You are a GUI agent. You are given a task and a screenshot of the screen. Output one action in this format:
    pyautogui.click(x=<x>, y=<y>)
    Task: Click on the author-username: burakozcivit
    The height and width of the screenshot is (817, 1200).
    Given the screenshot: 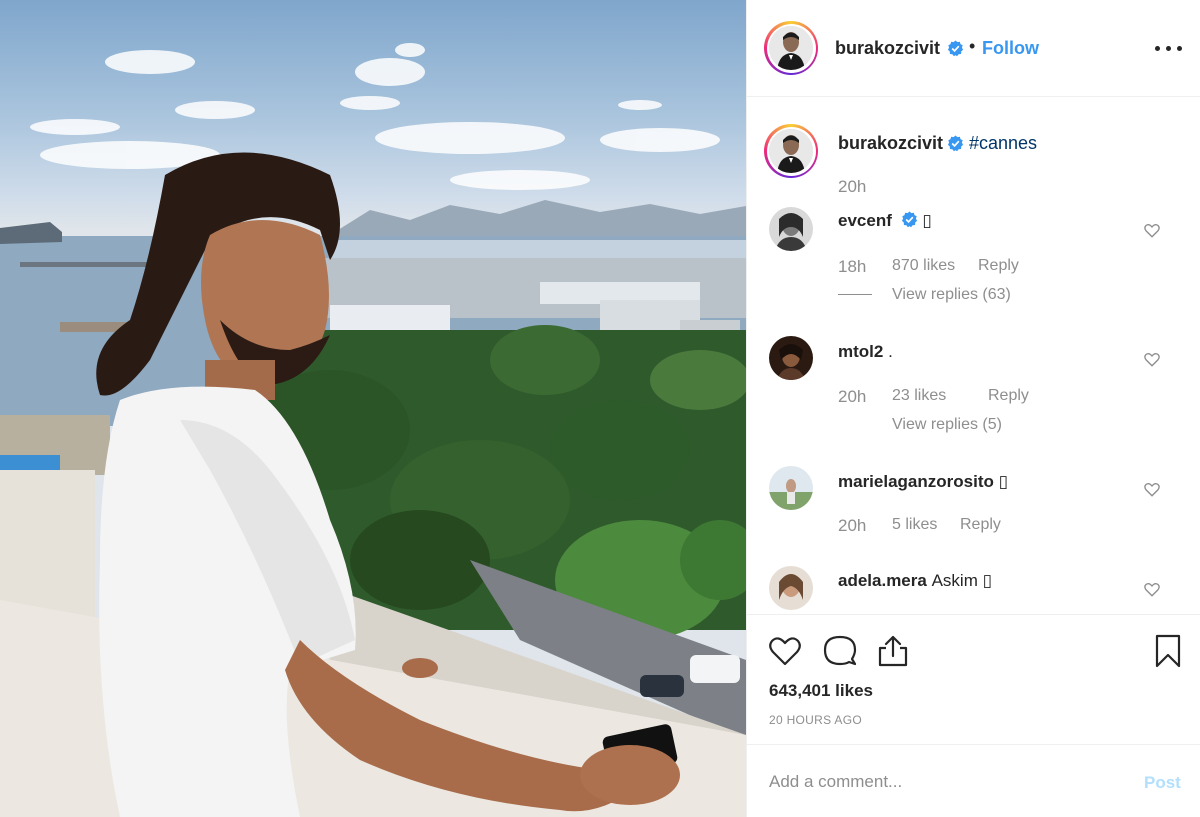 What is the action you would take?
    pyautogui.click(x=887, y=48)
    